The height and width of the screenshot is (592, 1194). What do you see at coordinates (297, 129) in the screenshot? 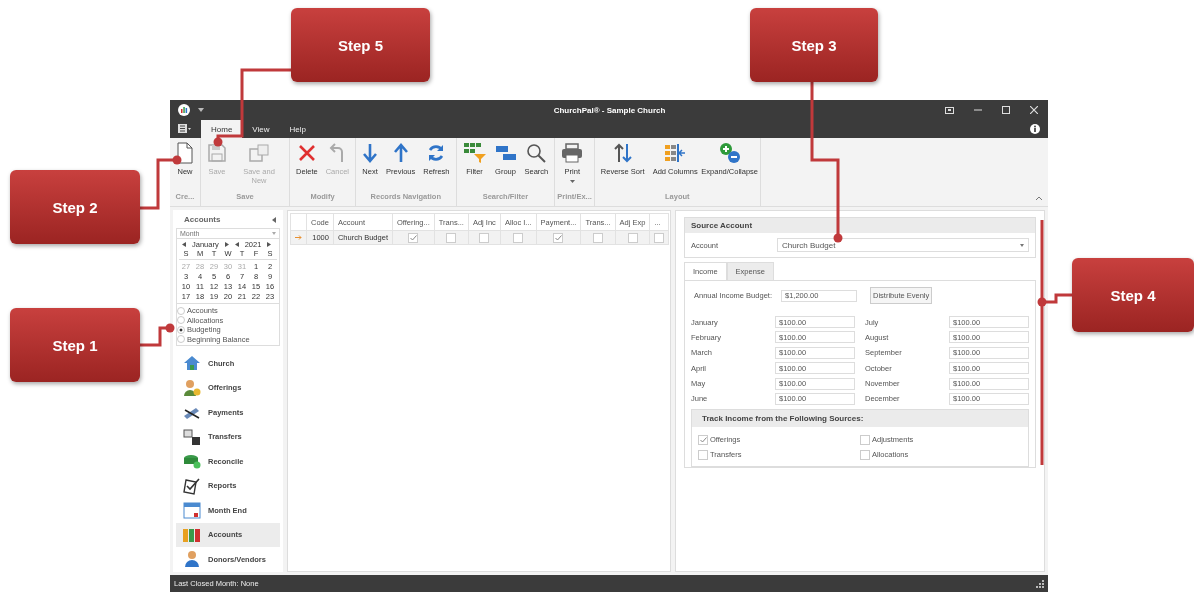
I see `ribbon-tab: Help` at bounding box center [297, 129].